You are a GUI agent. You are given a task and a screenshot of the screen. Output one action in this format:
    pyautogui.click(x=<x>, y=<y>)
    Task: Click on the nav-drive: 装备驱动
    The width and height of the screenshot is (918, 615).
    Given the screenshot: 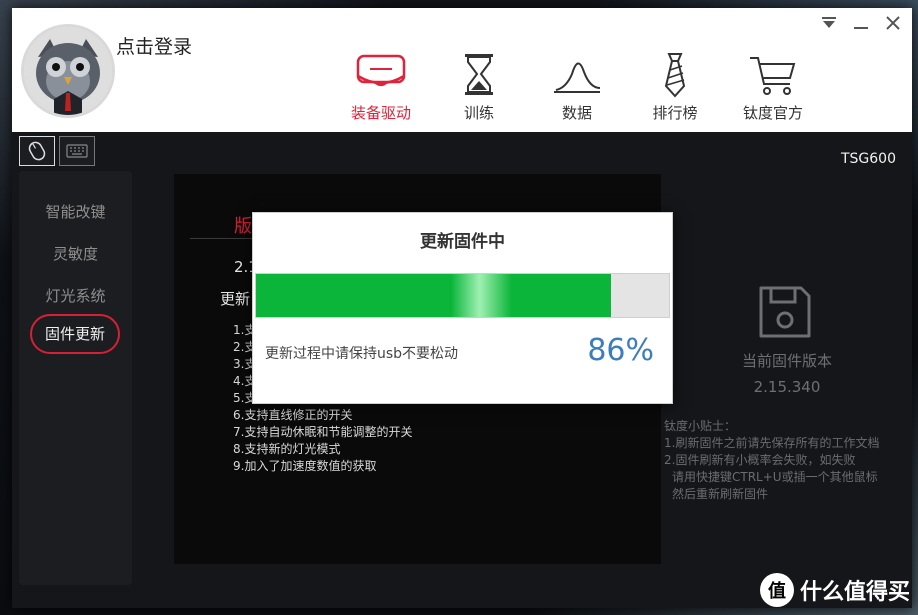 What is the action you would take?
    pyautogui.click(x=381, y=86)
    